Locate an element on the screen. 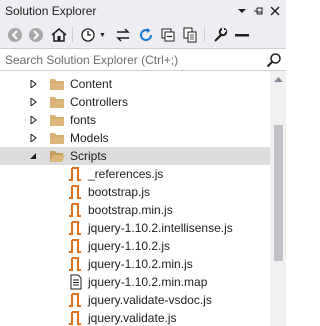 The image size is (320, 326). sync-with-active-document-button is located at coordinates (123, 35).